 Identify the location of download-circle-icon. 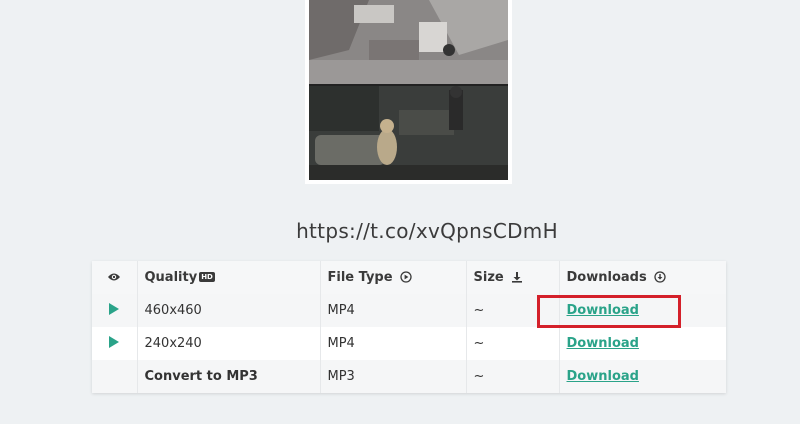
(660, 277).